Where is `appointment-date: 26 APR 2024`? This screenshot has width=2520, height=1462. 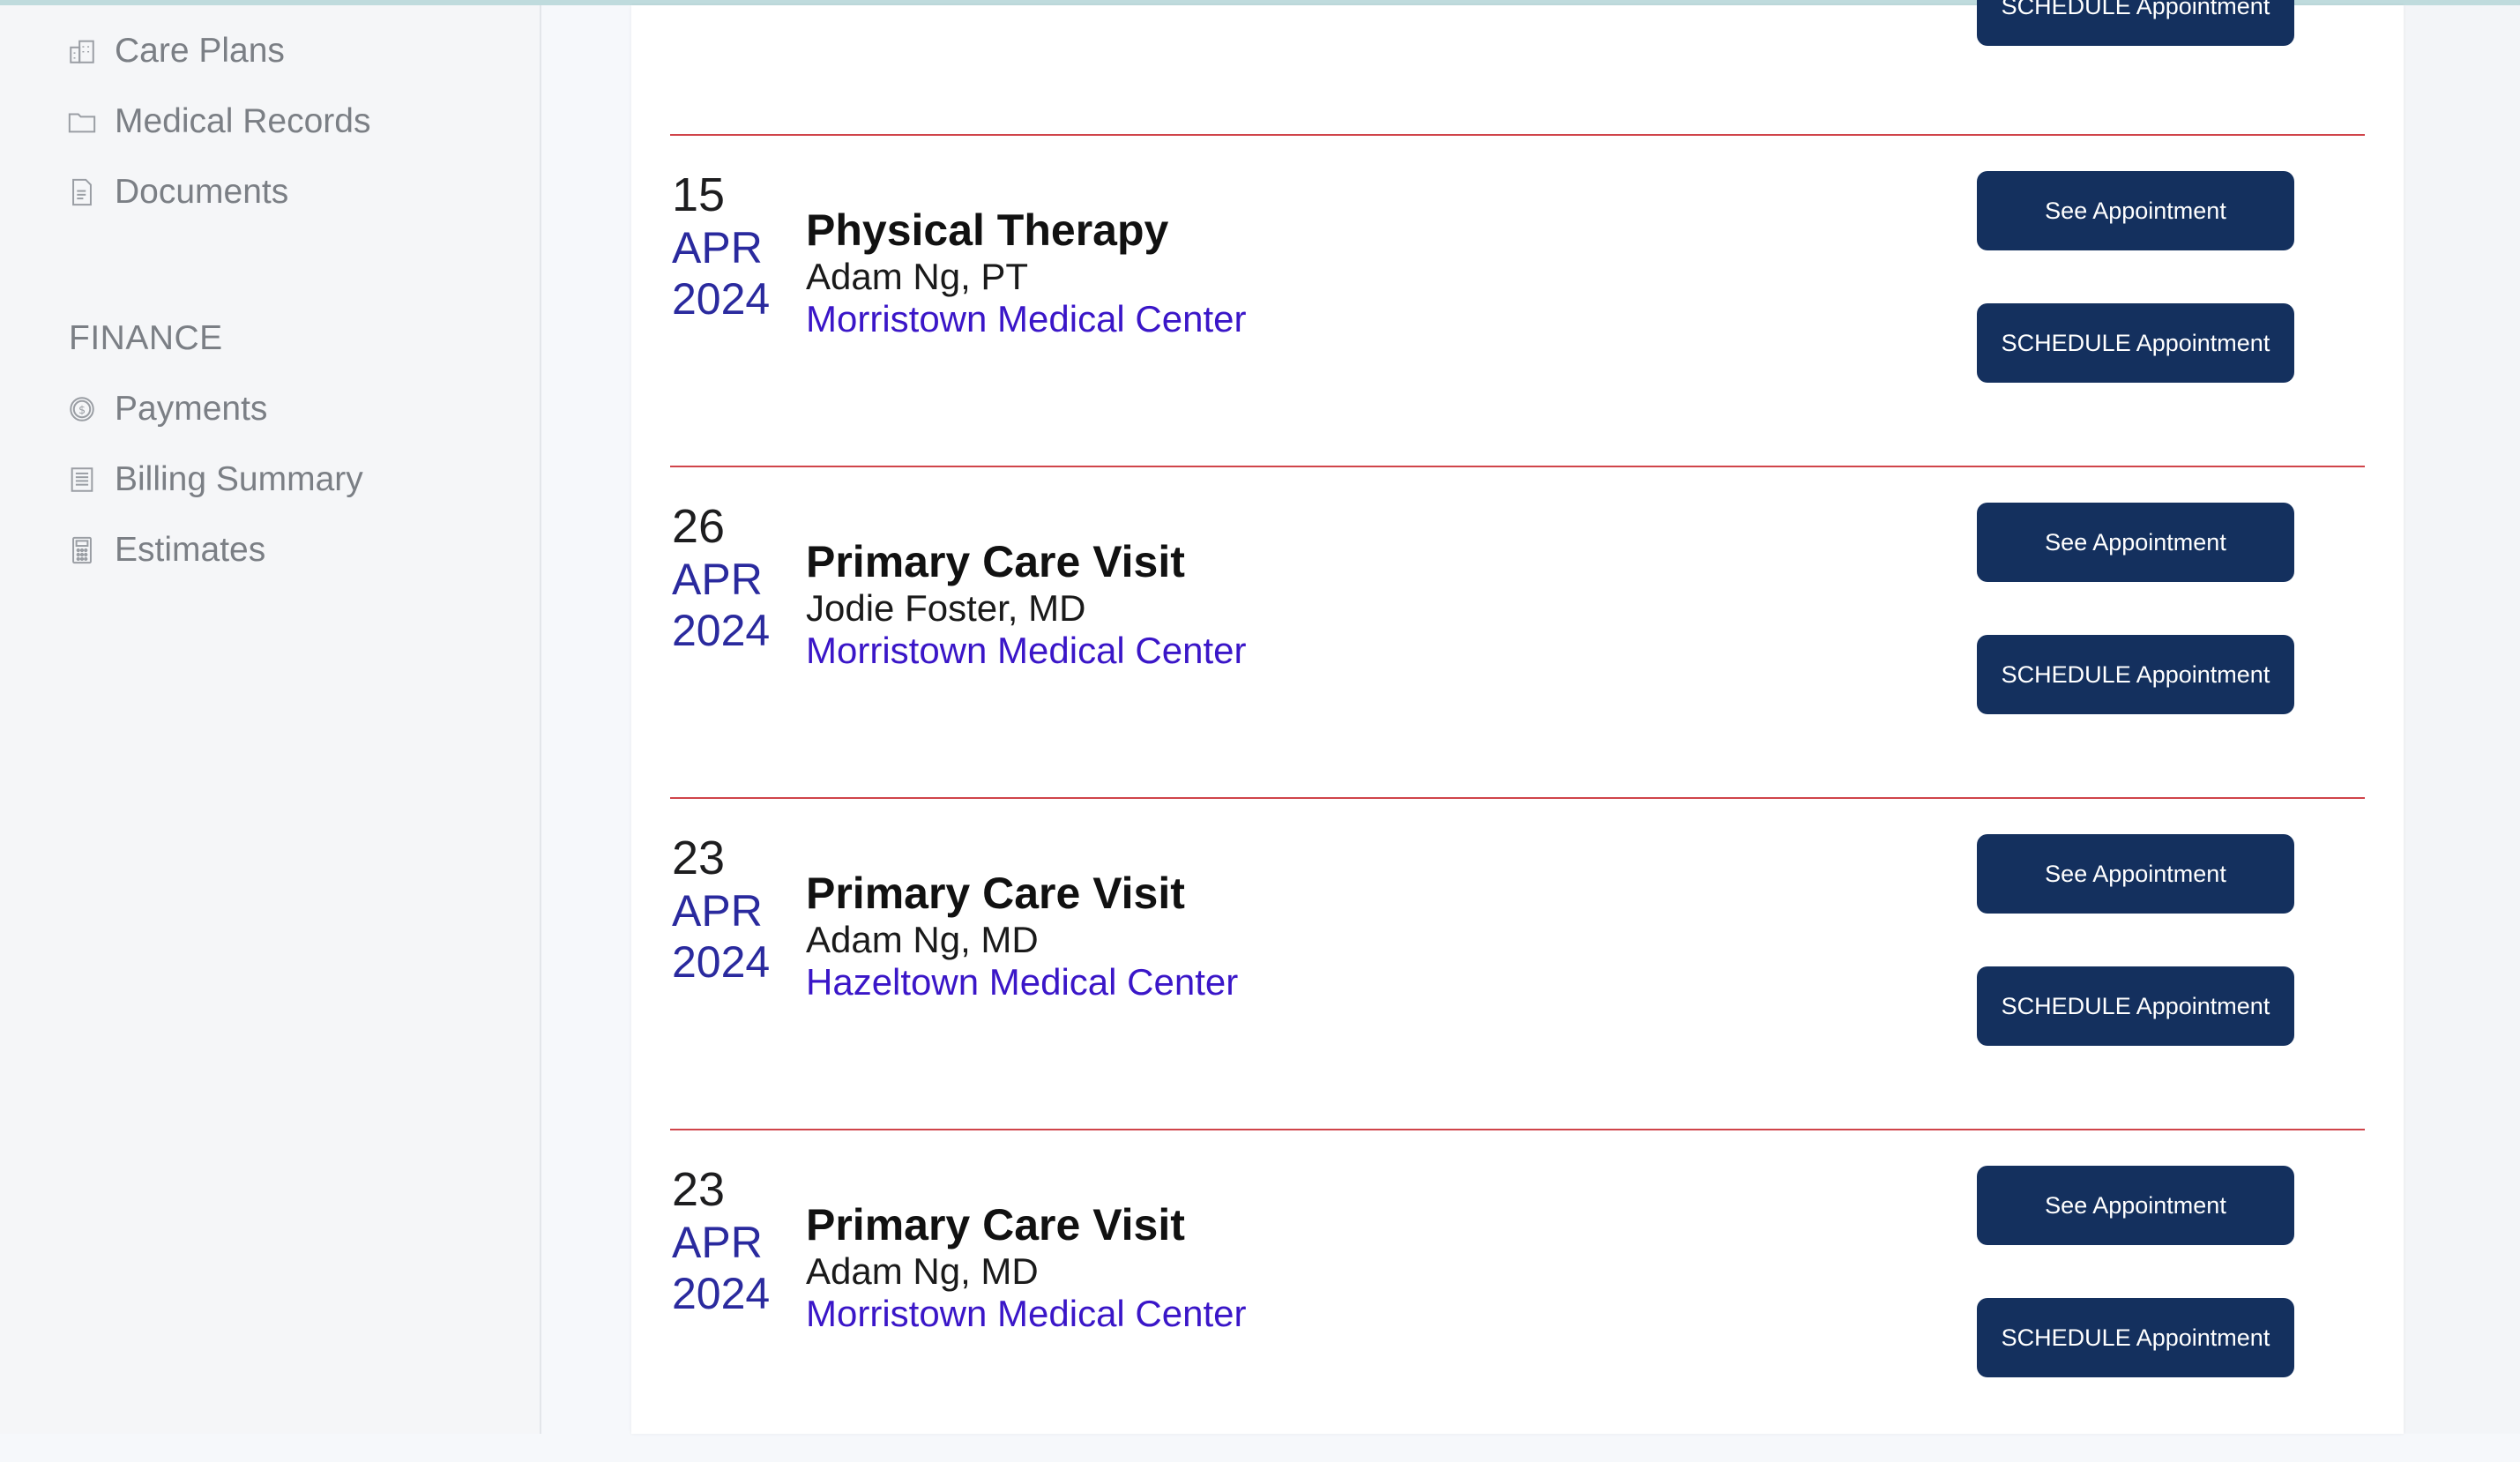 appointment-date: 26 APR 2024 is located at coordinates (721, 578).